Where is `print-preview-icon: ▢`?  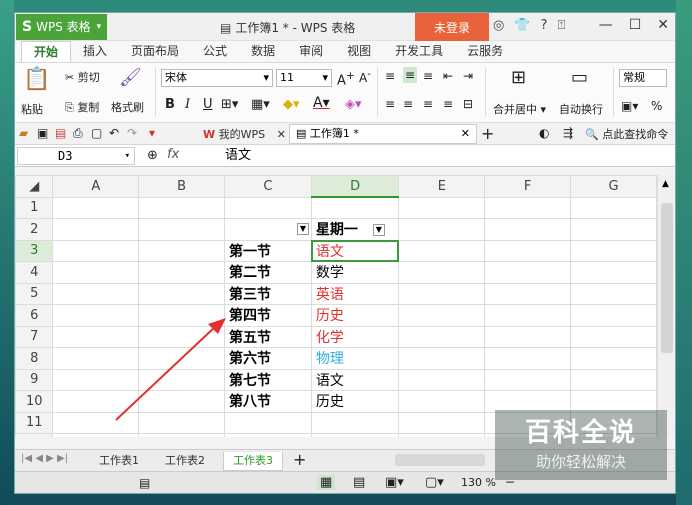
print-preview-icon: ▢ is located at coordinates (96, 133).